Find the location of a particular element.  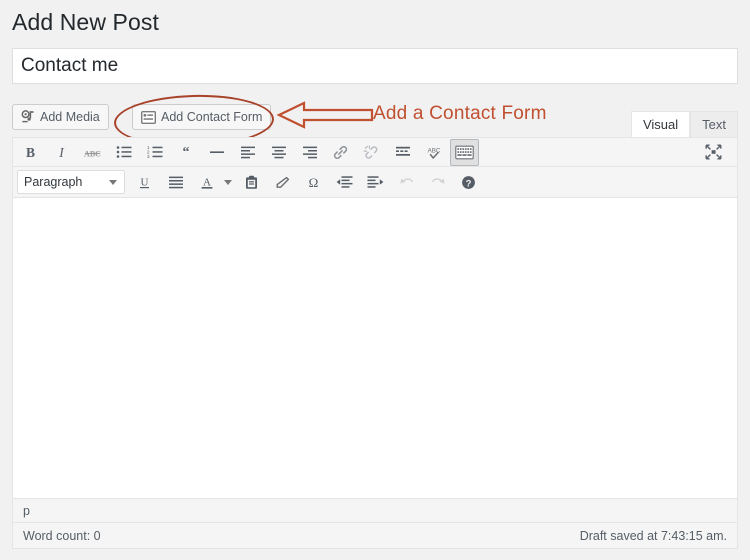

align-left-button is located at coordinates (247, 152).